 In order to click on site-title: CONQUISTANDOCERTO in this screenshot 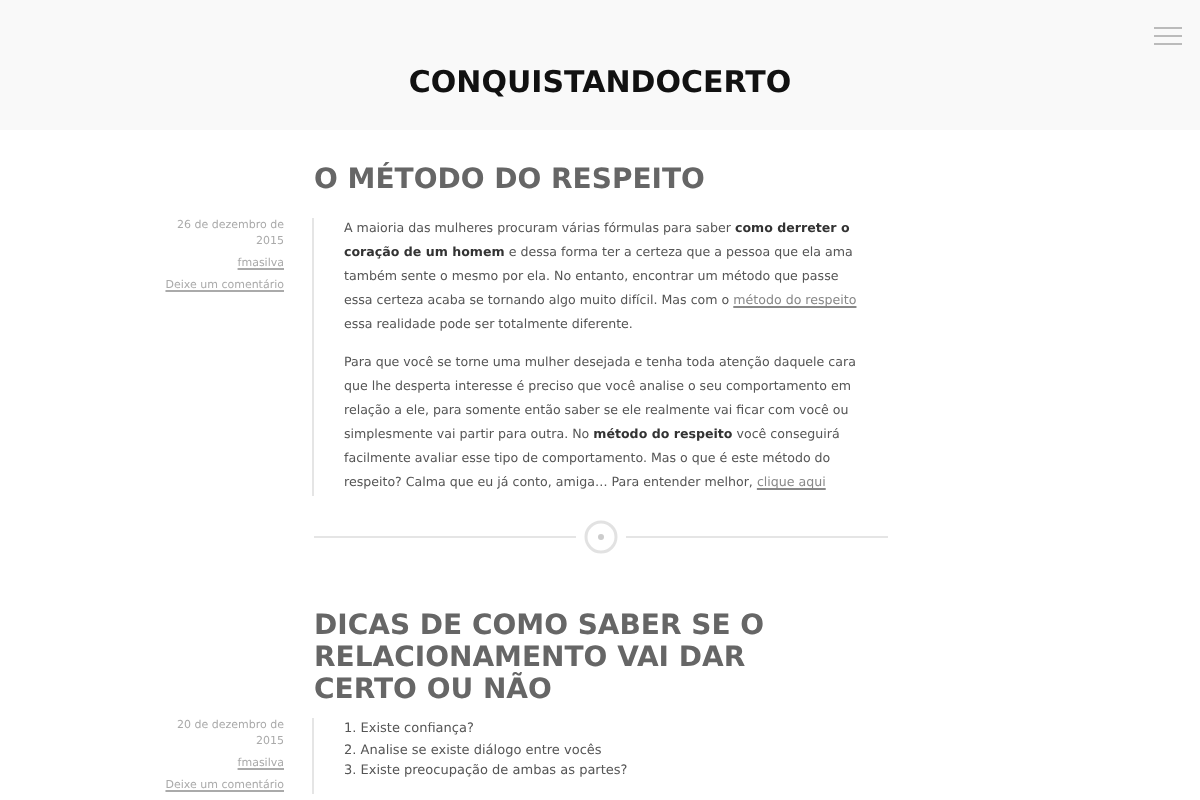, I will do `click(600, 82)`.